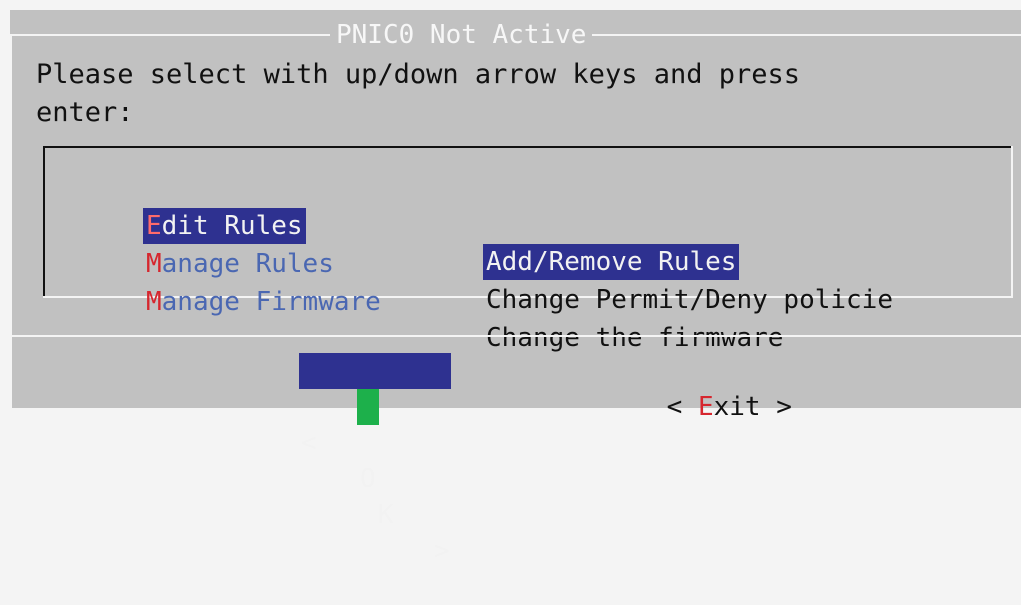  What do you see at coordinates (375, 459) in the screenshot?
I see `ok-button: < O K >` at bounding box center [375, 459].